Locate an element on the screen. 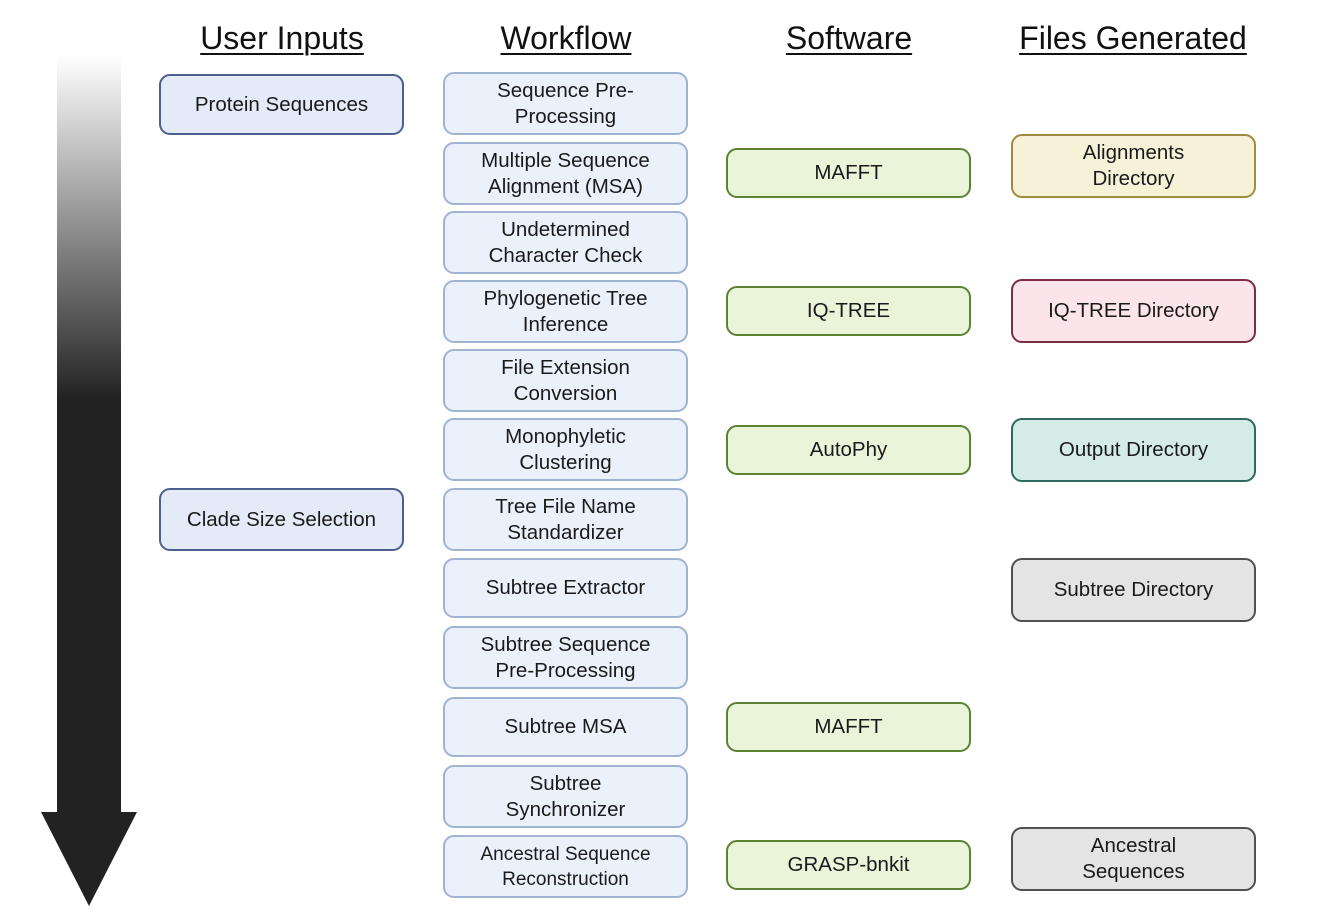 The width and height of the screenshot is (1334, 921). workflow-step: Subtree Sequence Pre-Processing is located at coordinates (565, 657).